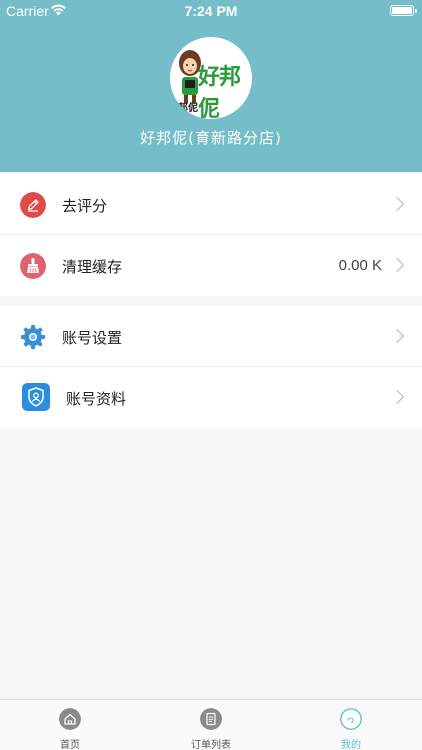 The image size is (422, 750). Describe the element at coordinates (85, 206) in the screenshot. I see `rate-app-label: 去评分` at that location.